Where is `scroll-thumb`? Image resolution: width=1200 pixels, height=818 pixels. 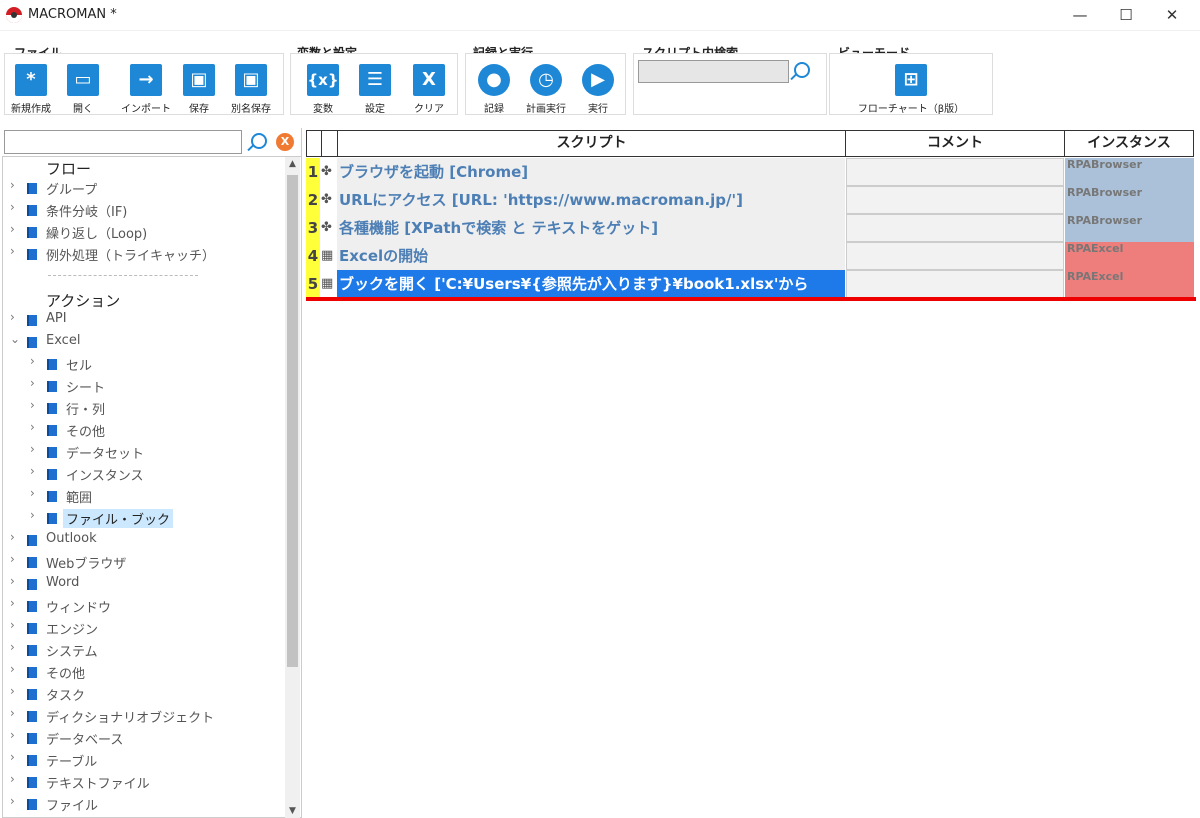 scroll-thumb is located at coordinates (292, 421).